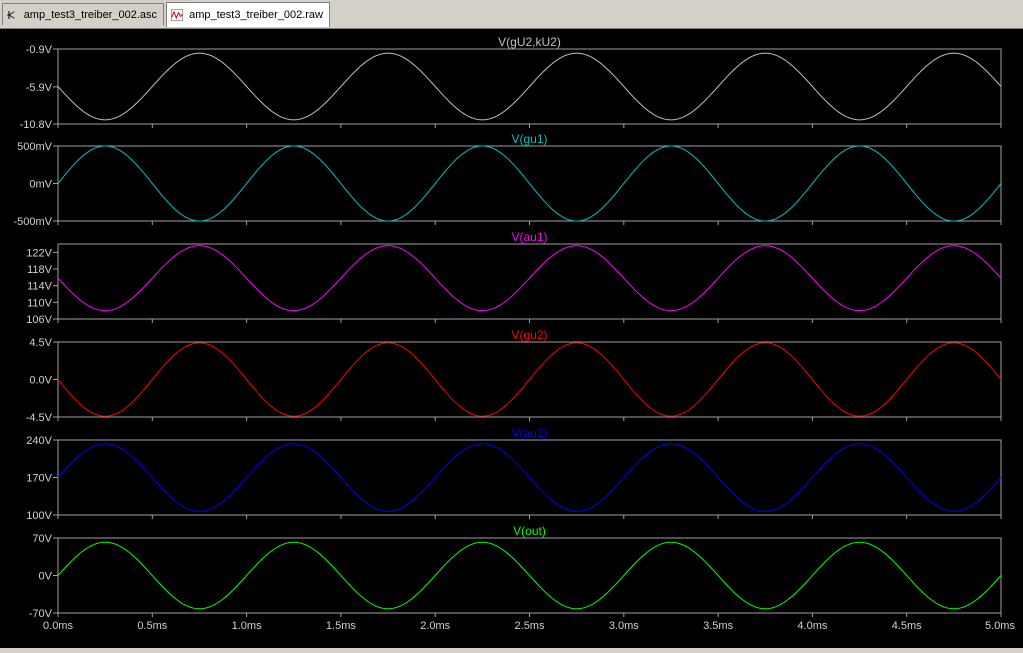 The width and height of the screenshot is (1023, 653). What do you see at coordinates (39, 88) in the screenshot?
I see `y-tick-label: -5.9V` at bounding box center [39, 88].